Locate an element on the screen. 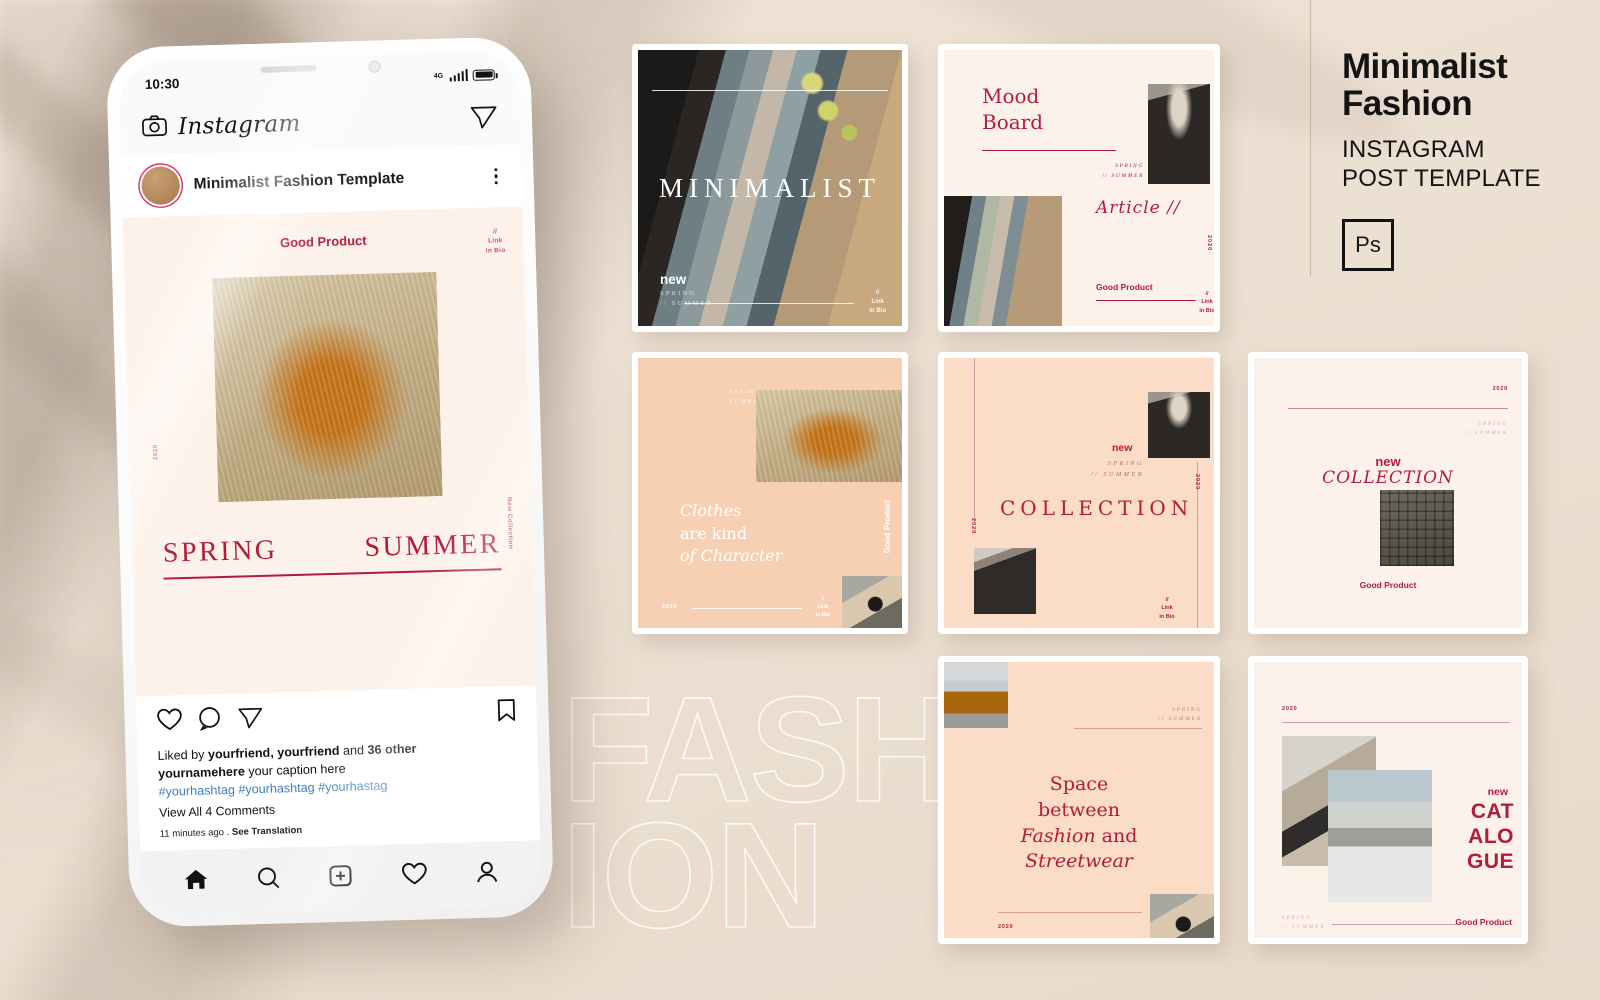  subtitle-line-2: POST TEMPLATE is located at coordinates (1441, 178).